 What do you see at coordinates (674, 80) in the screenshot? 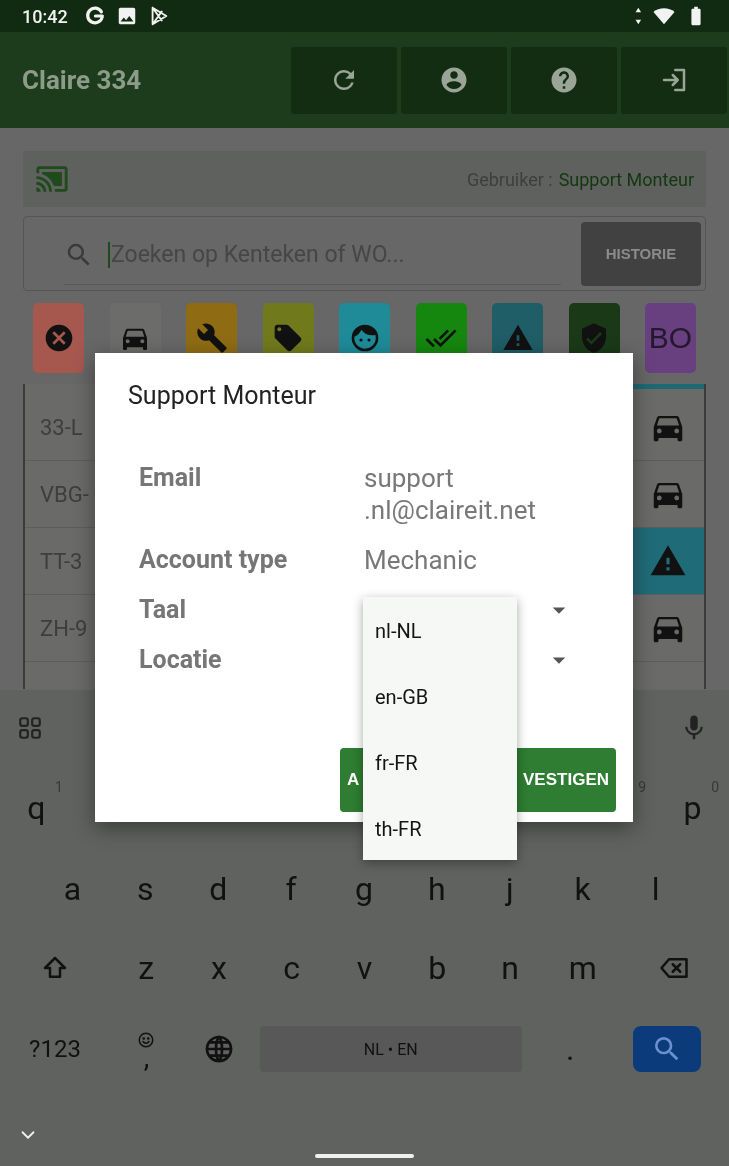
I see `logout-button` at bounding box center [674, 80].